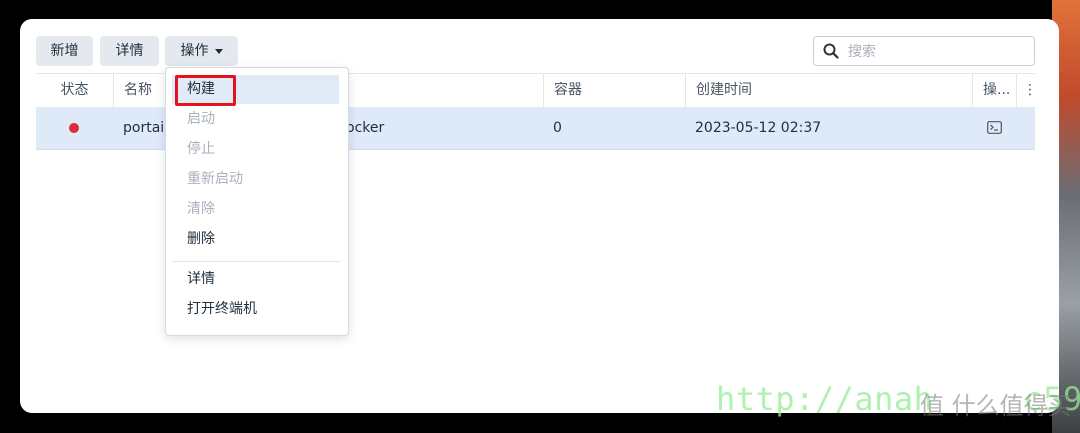  Describe the element at coordinates (758, 128) in the screenshot. I see `created-time: 2023-05-12 02:37` at that location.